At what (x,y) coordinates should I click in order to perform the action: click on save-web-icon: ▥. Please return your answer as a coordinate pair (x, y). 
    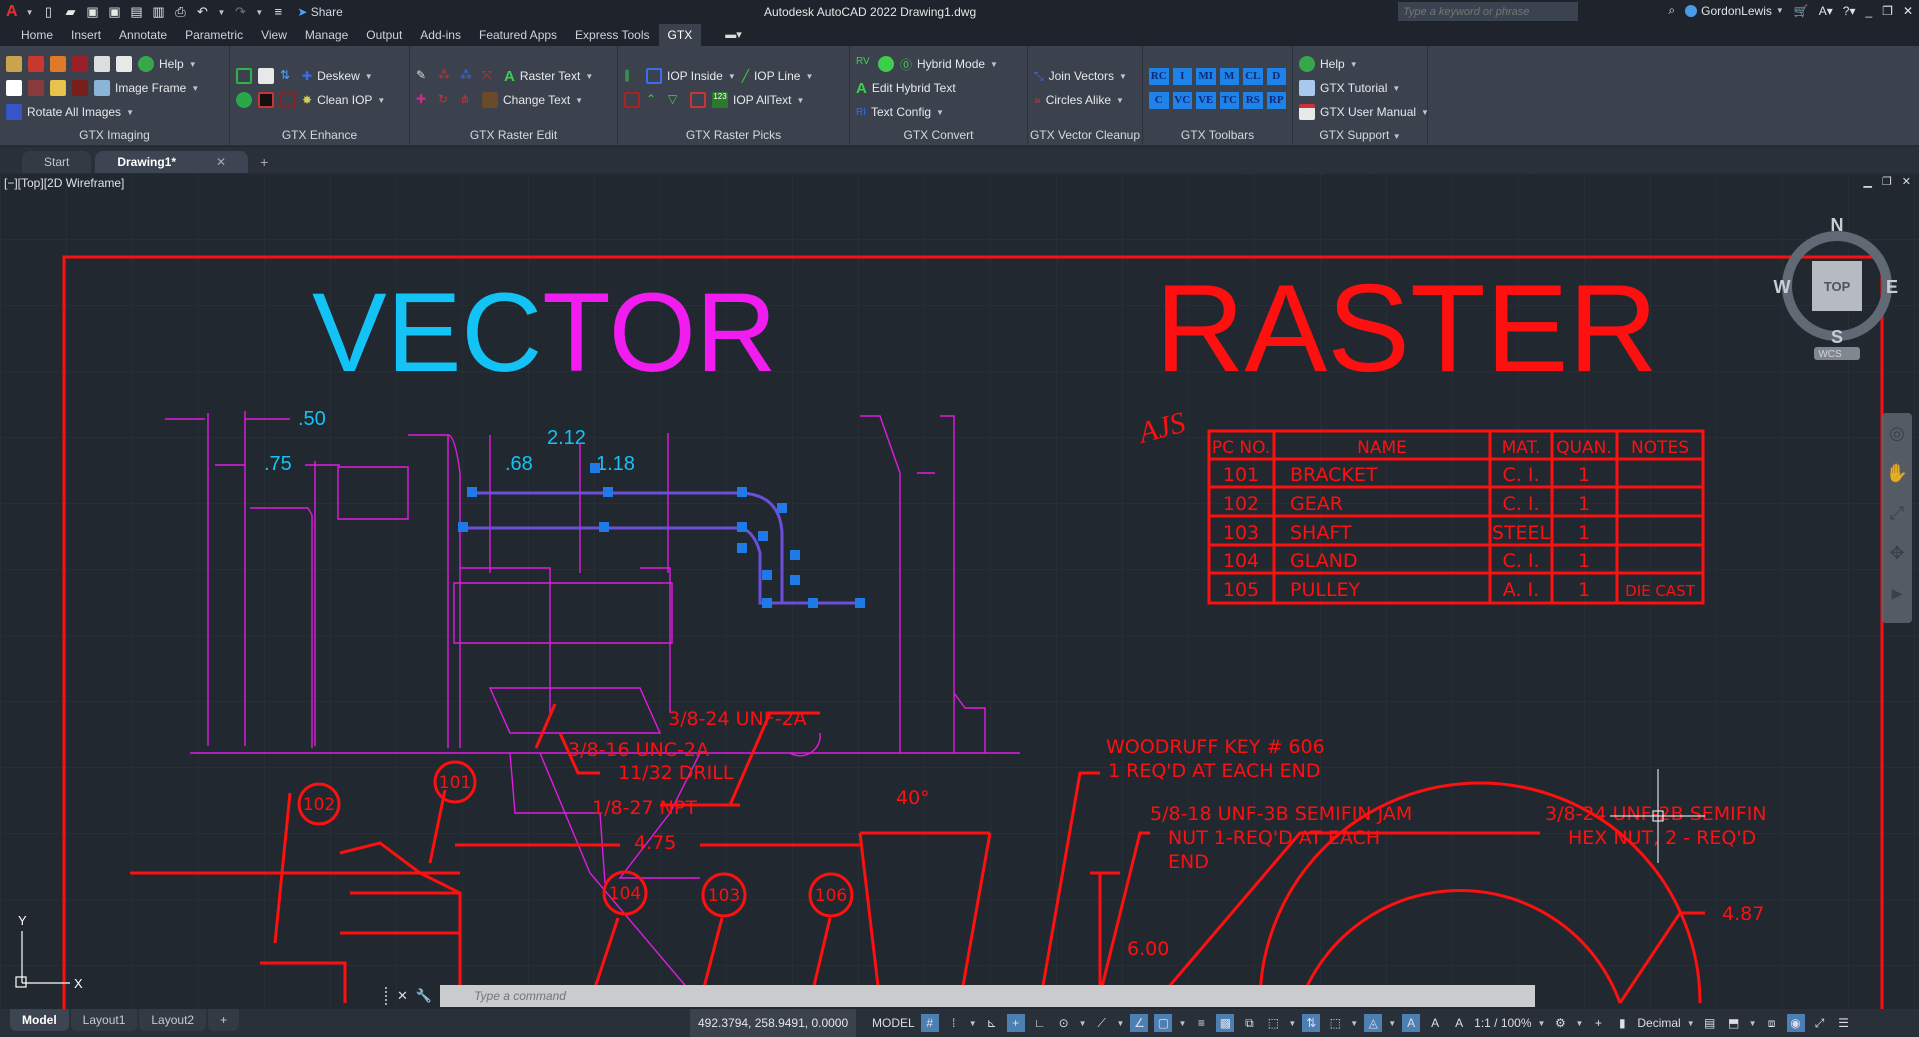
    Looking at the image, I should click on (158, 12).